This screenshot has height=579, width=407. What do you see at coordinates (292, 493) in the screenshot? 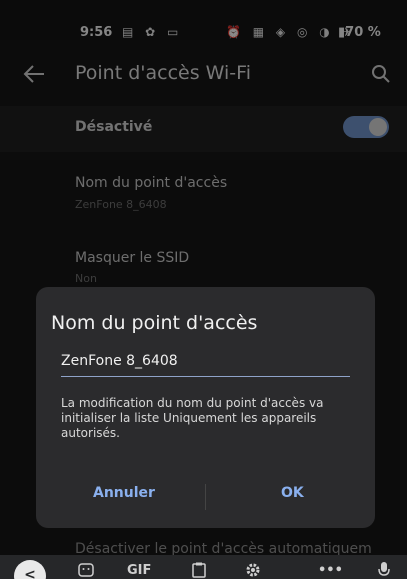
I see `ok-button: OK` at bounding box center [292, 493].